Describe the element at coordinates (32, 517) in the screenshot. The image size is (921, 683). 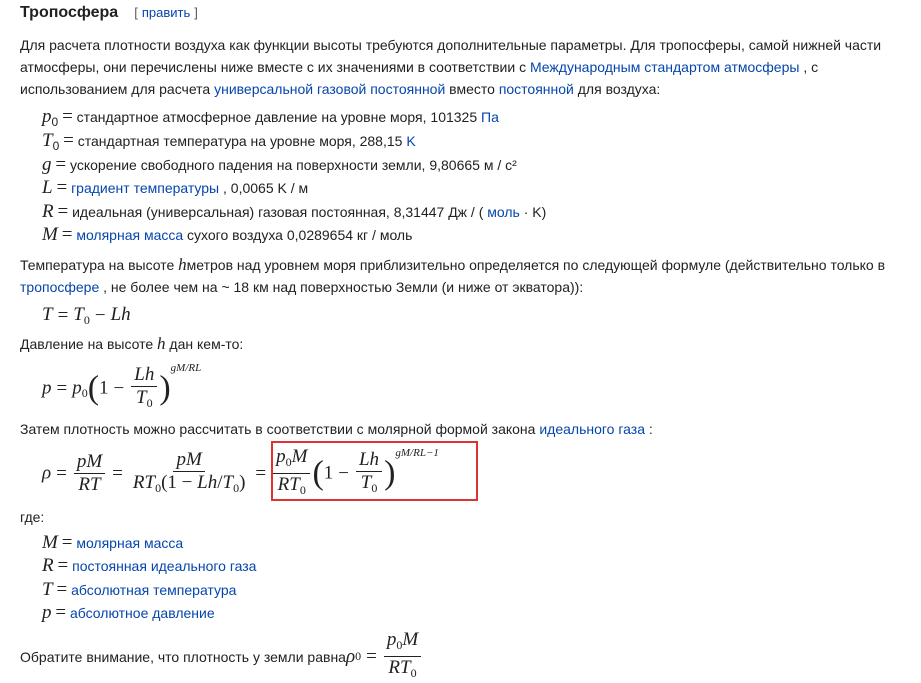
I see `where-label: где:` at that location.